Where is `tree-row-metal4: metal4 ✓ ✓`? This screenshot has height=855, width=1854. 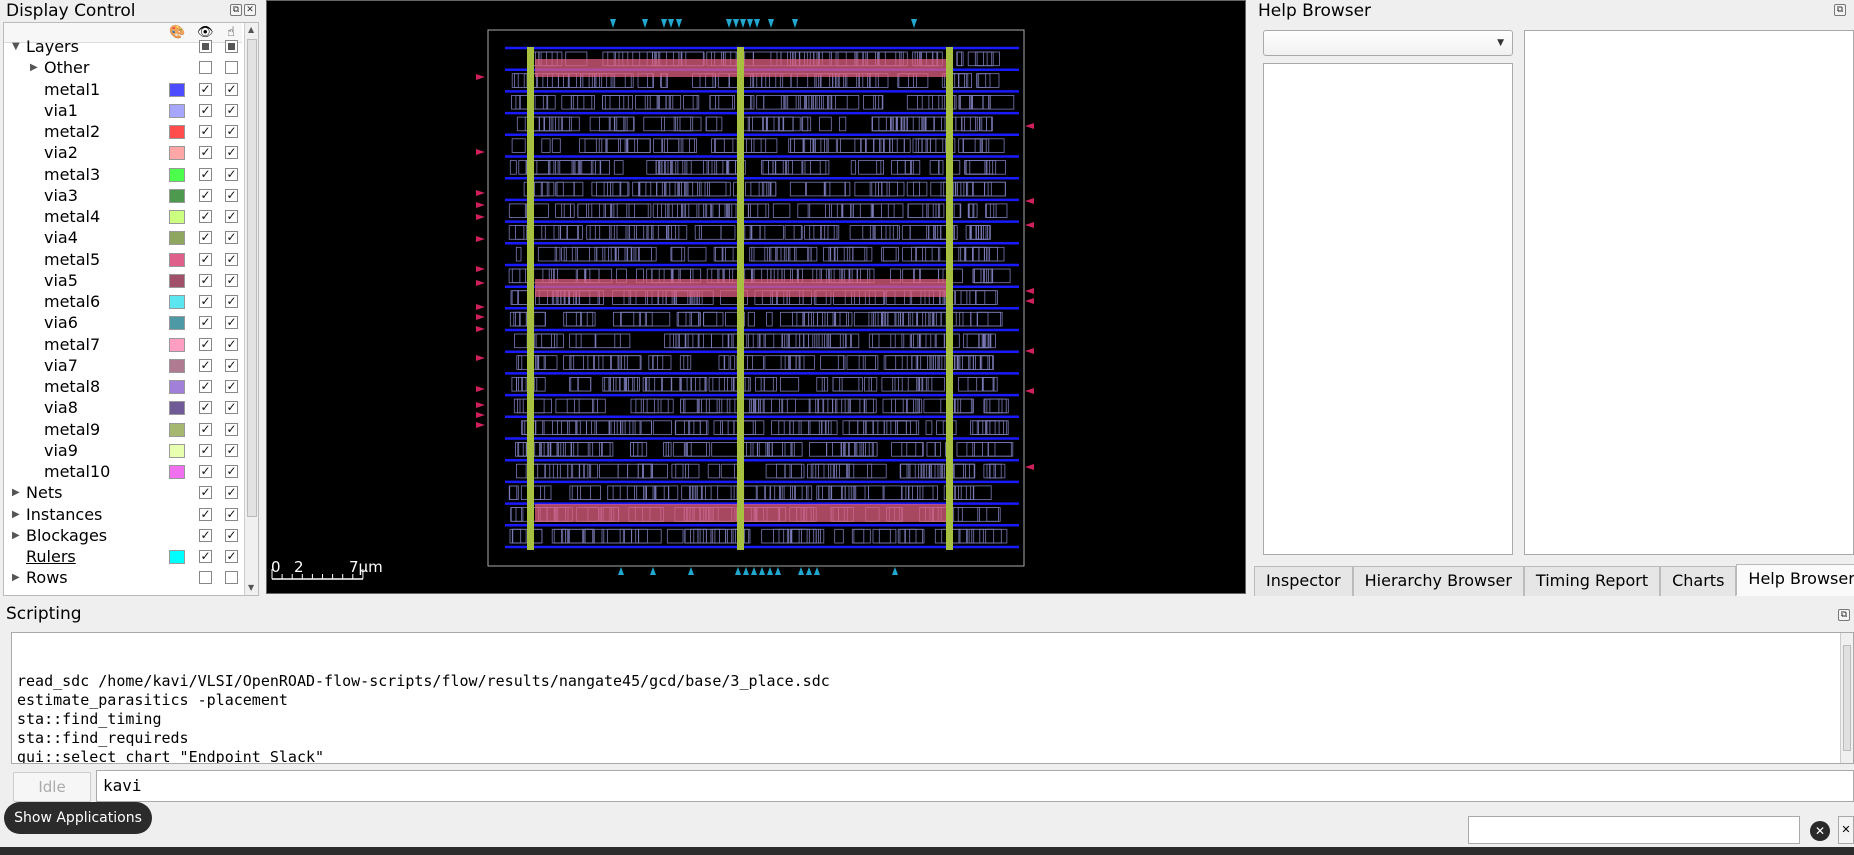 tree-row-metal4: metal4 ✓ ✓ is located at coordinates (123, 216).